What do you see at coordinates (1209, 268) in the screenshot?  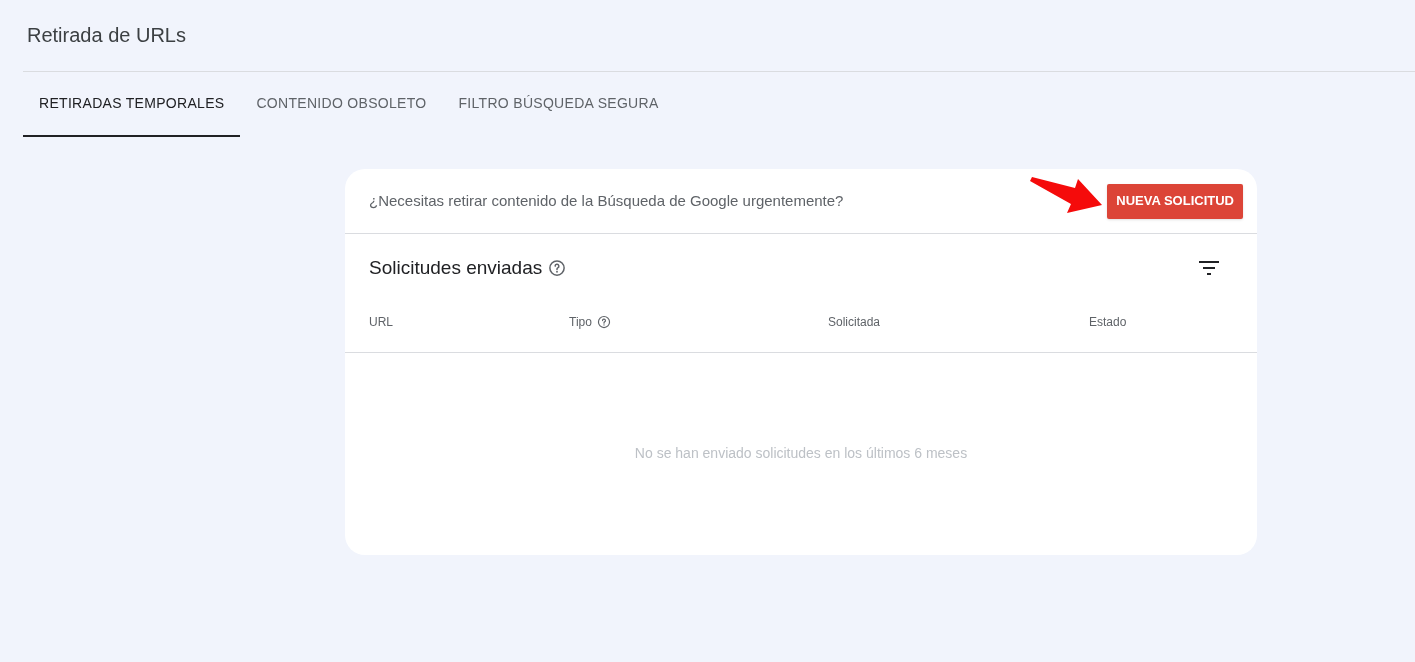 I see `filter-icon` at bounding box center [1209, 268].